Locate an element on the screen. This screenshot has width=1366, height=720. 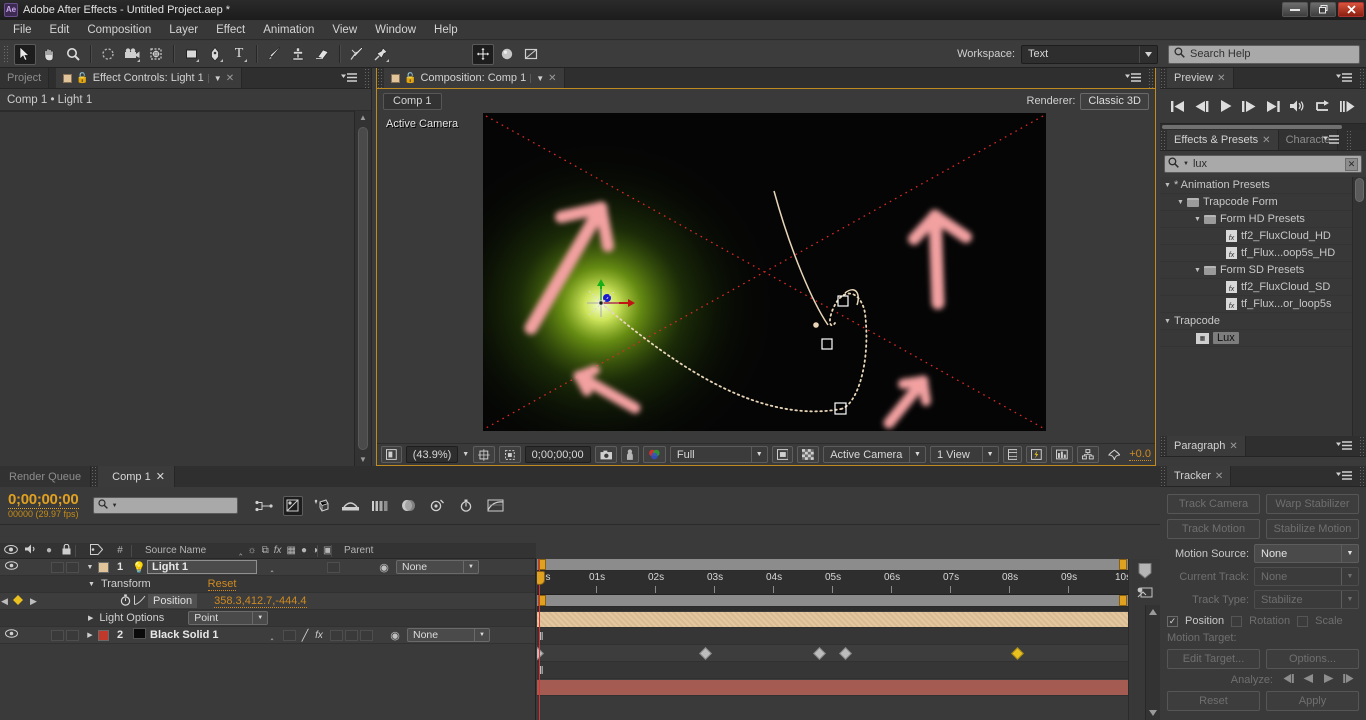
comp-timecode: 0;00;00;00 is located at coordinates (557, 454).